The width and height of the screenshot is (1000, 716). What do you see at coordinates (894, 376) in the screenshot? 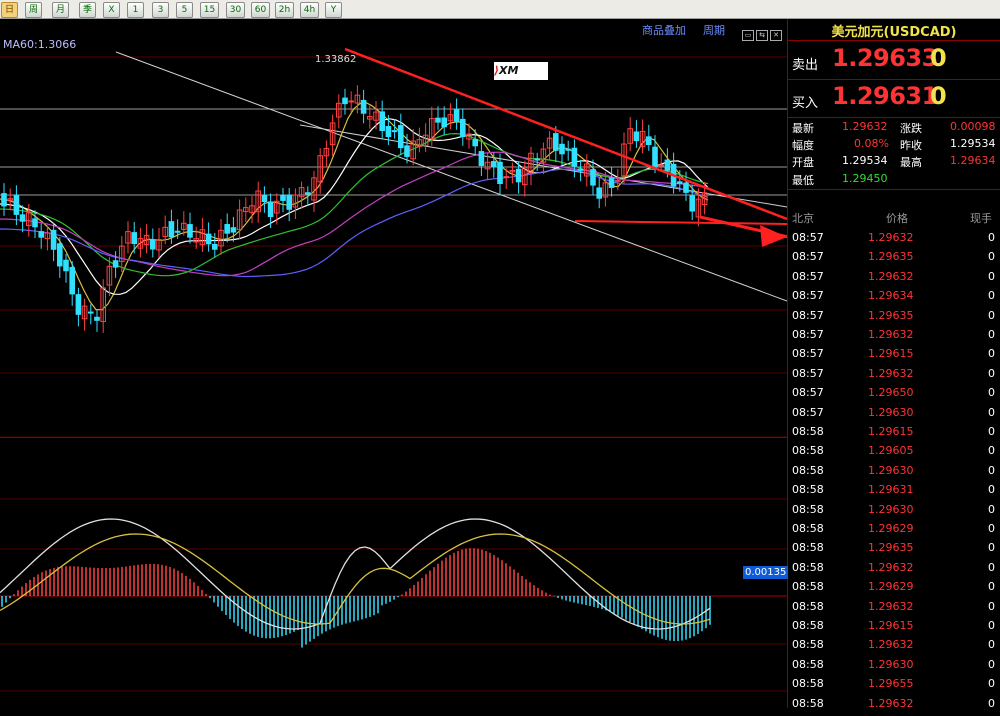
I see `tick-row: 08:57 1.29632 0` at bounding box center [894, 376].